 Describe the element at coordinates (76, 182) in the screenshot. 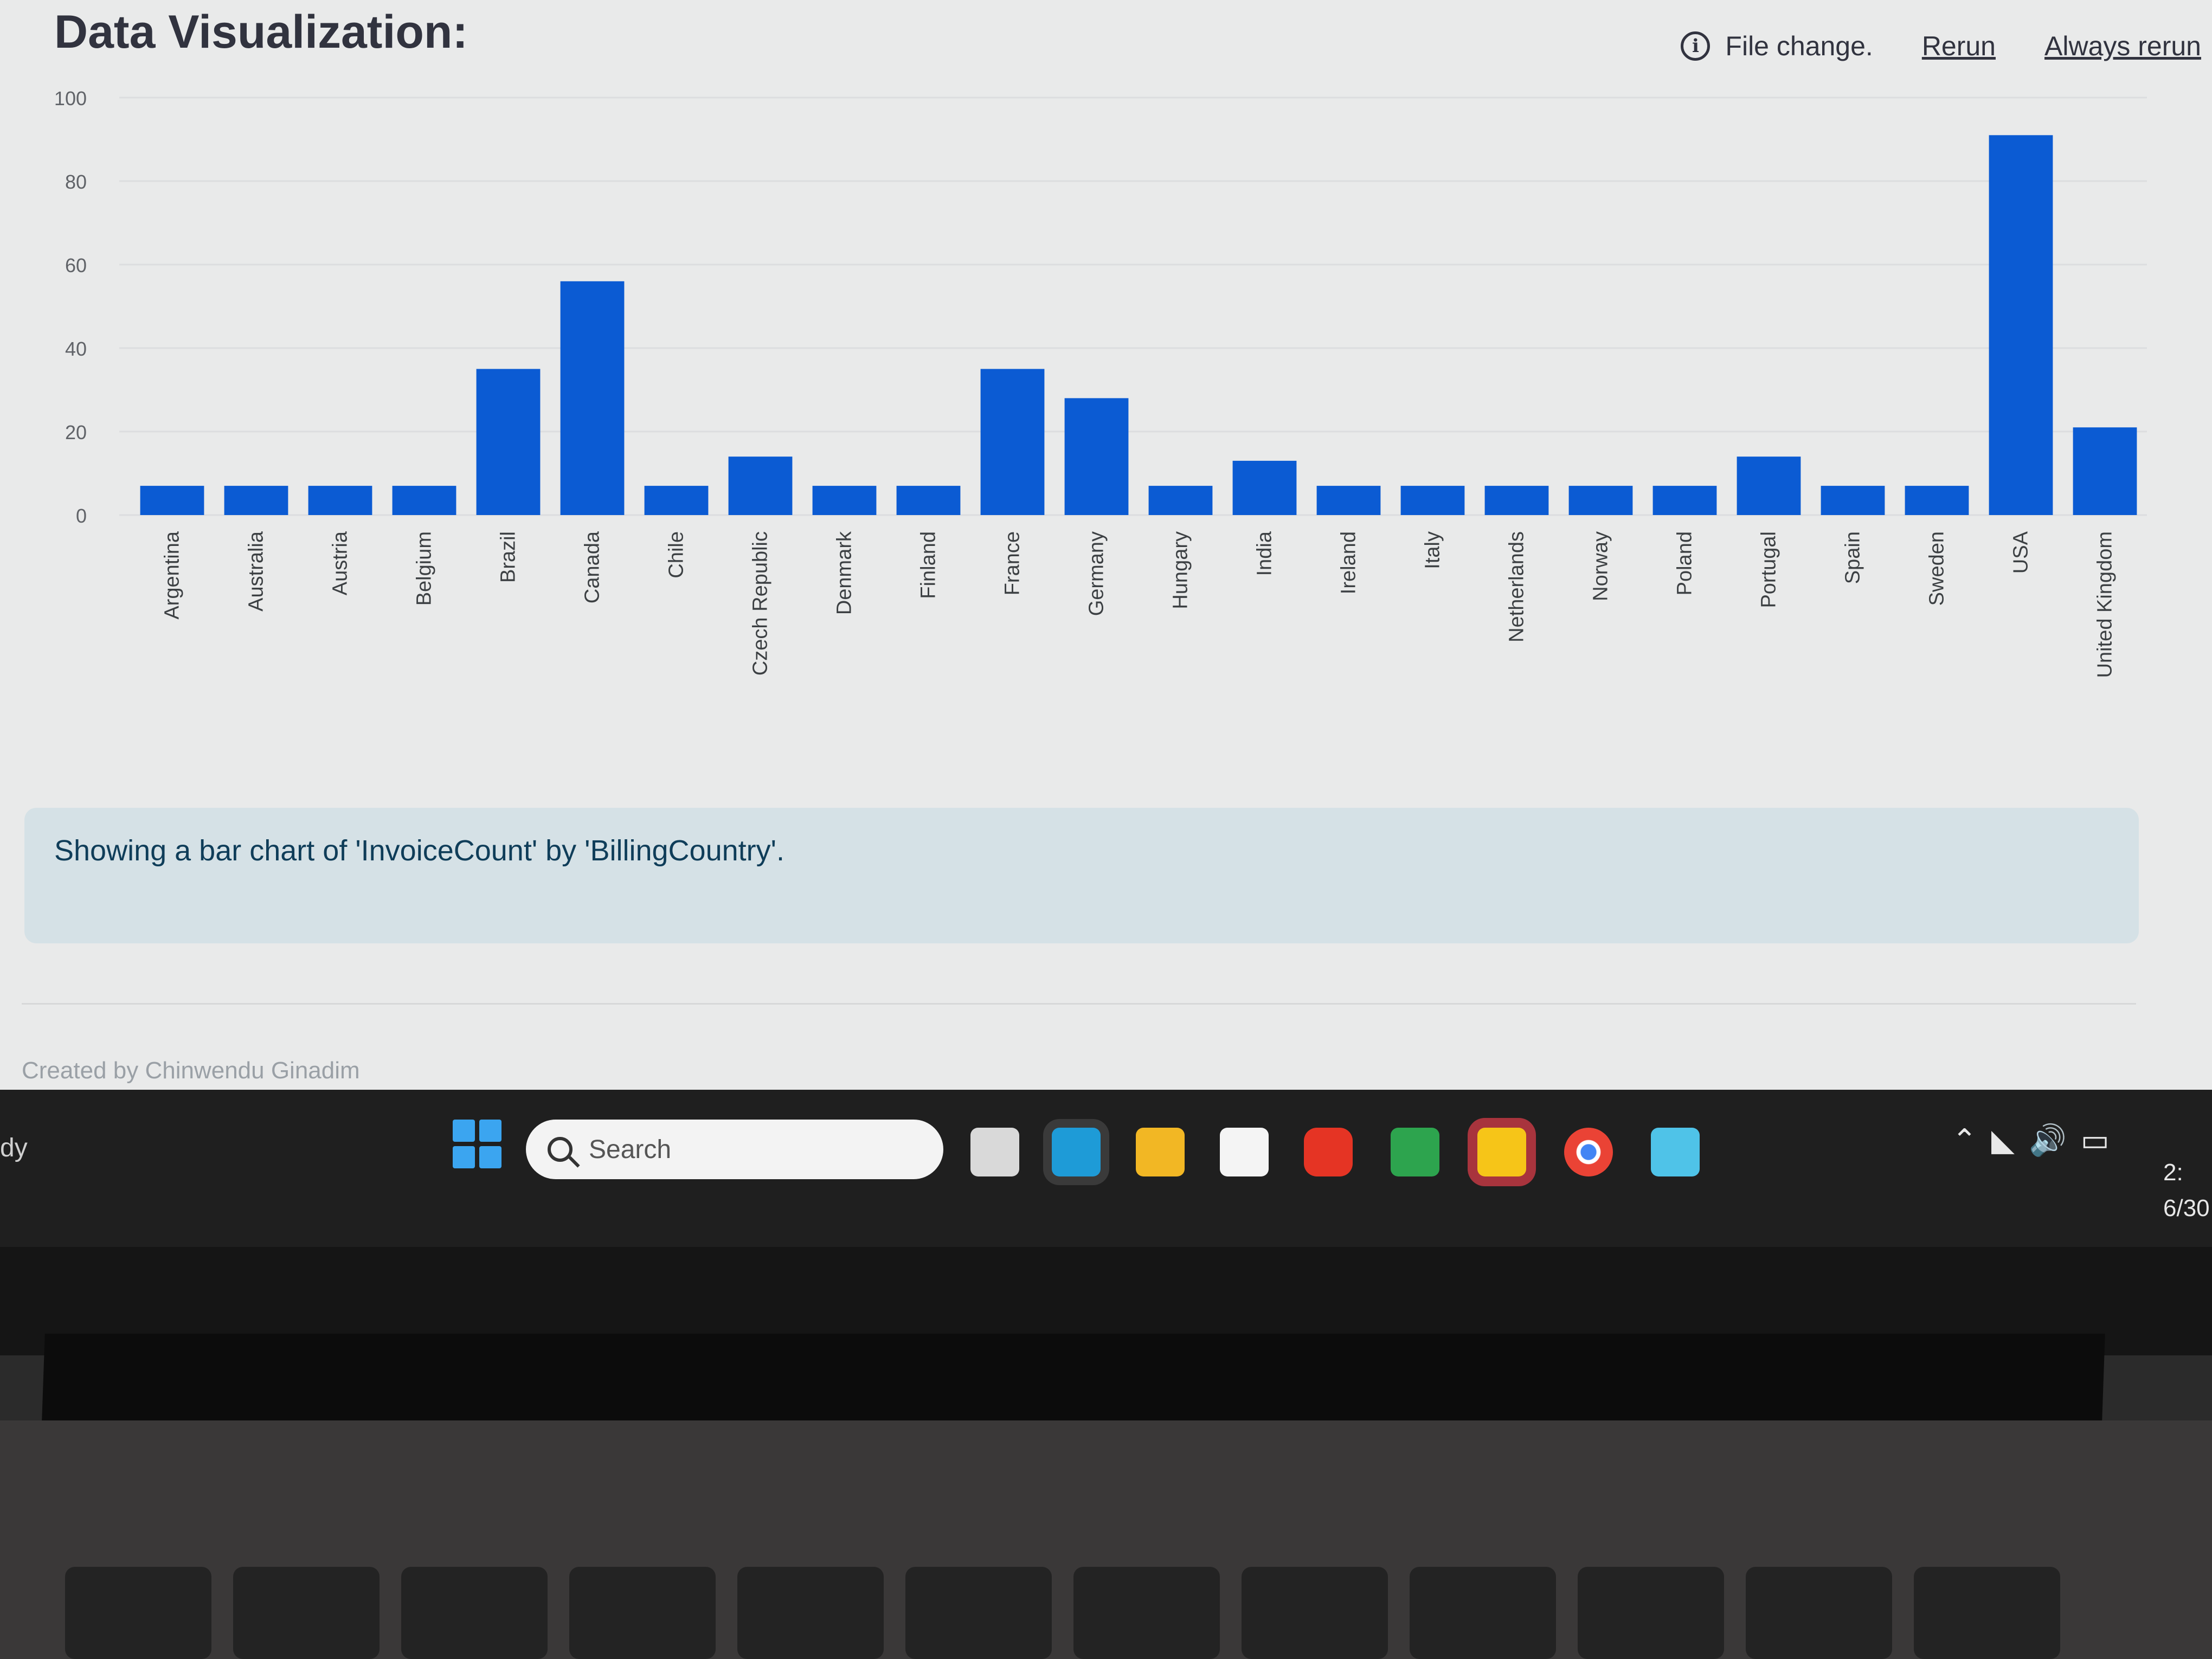

I see `y-tick-label: 80` at that location.